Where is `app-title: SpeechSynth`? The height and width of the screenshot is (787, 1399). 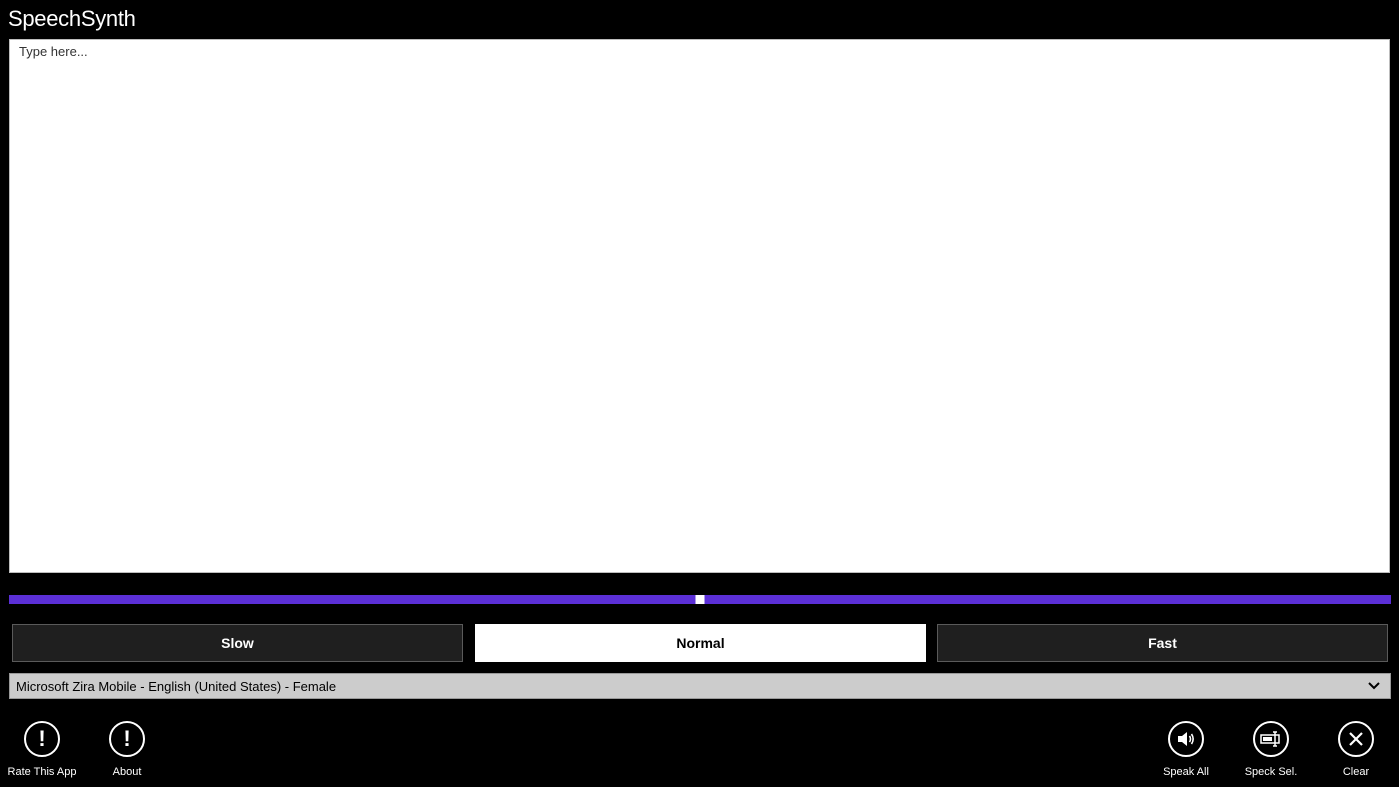
app-title: SpeechSynth is located at coordinates (72, 18).